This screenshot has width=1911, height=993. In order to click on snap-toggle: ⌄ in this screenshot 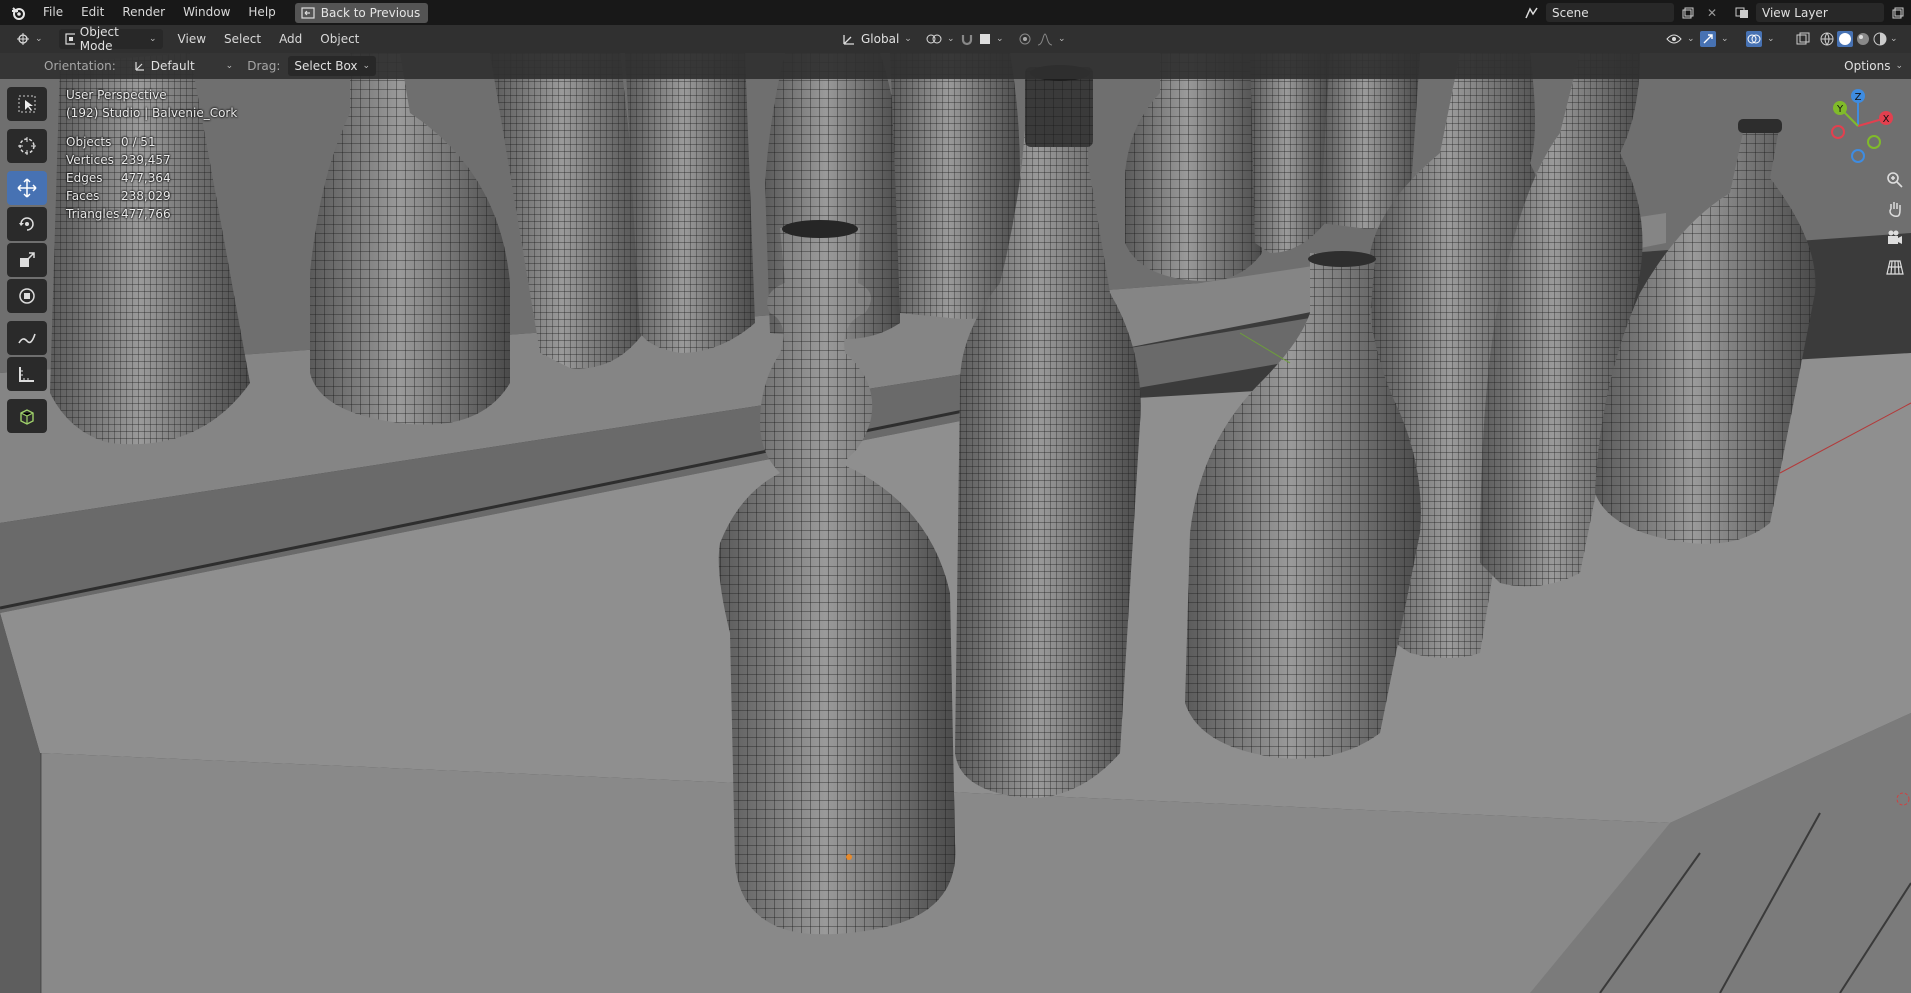, I will do `click(982, 39)`.